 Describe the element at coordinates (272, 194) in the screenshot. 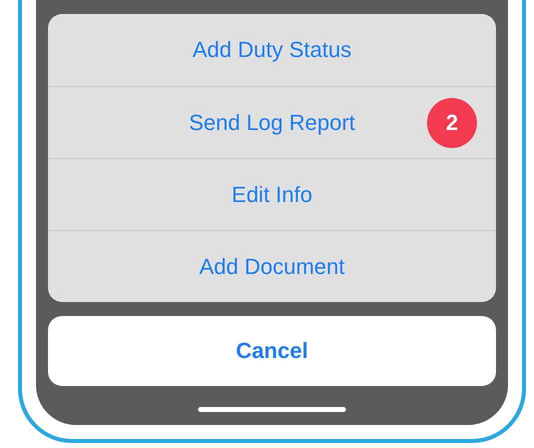

I see `action-sheet-option: Edit Info` at that location.